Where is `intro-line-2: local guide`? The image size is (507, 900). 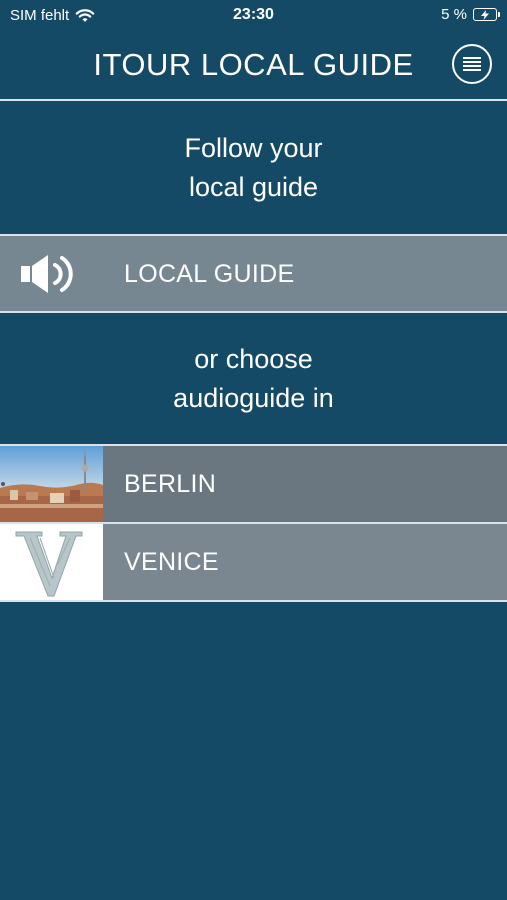 intro-line-2: local guide is located at coordinates (253, 186).